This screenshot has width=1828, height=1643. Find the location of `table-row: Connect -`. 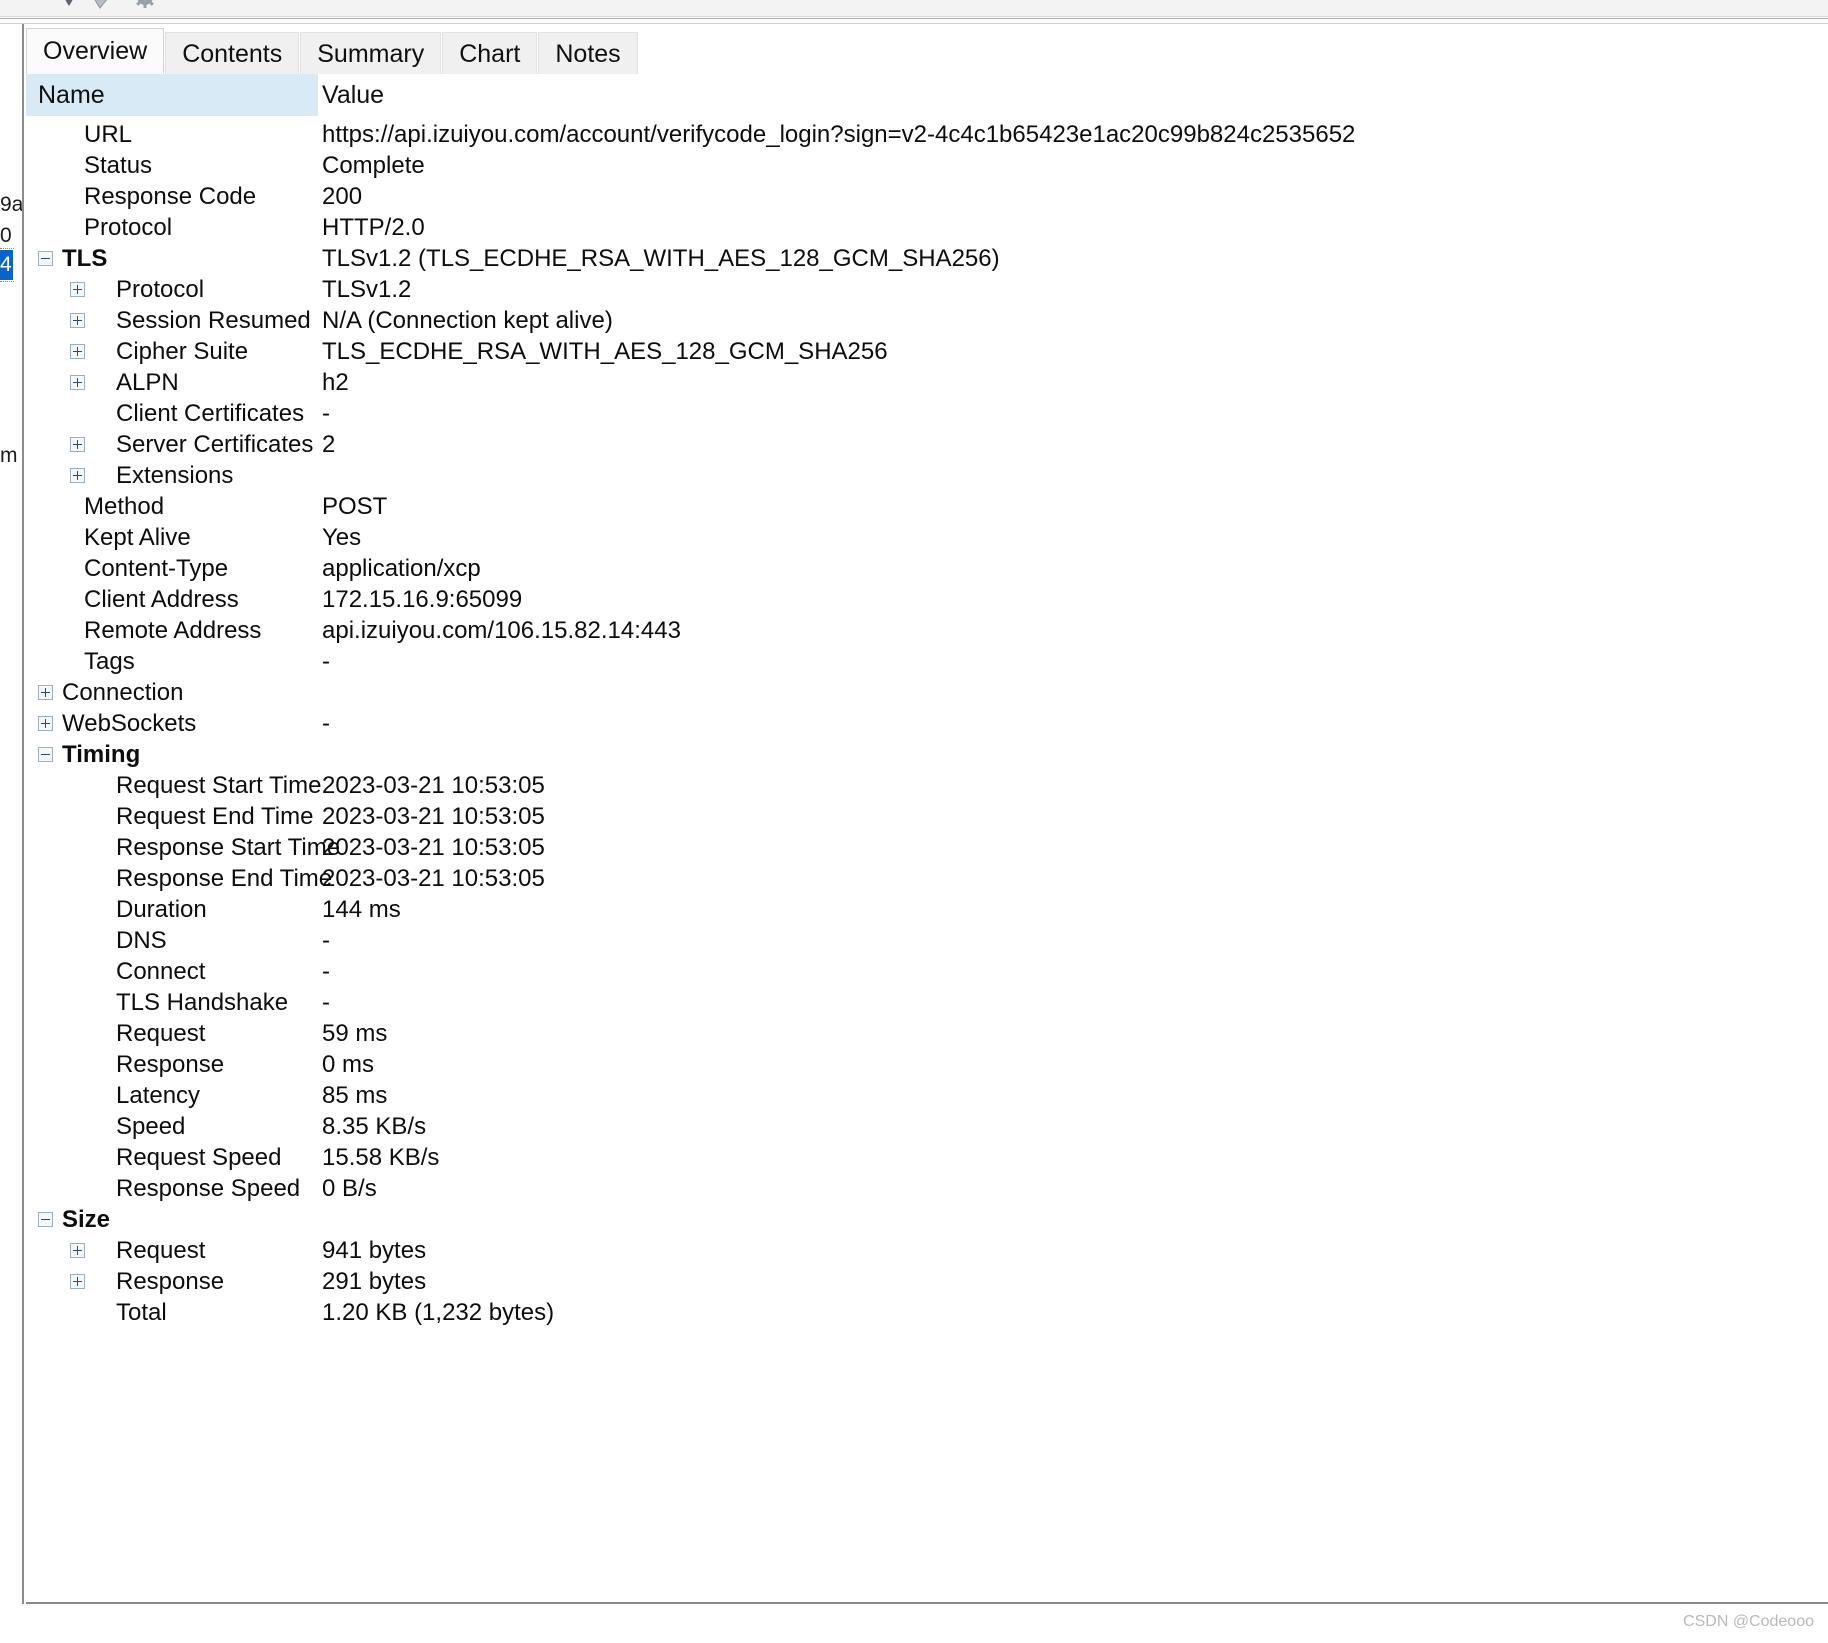

table-row: Connect - is located at coordinates (927, 971).